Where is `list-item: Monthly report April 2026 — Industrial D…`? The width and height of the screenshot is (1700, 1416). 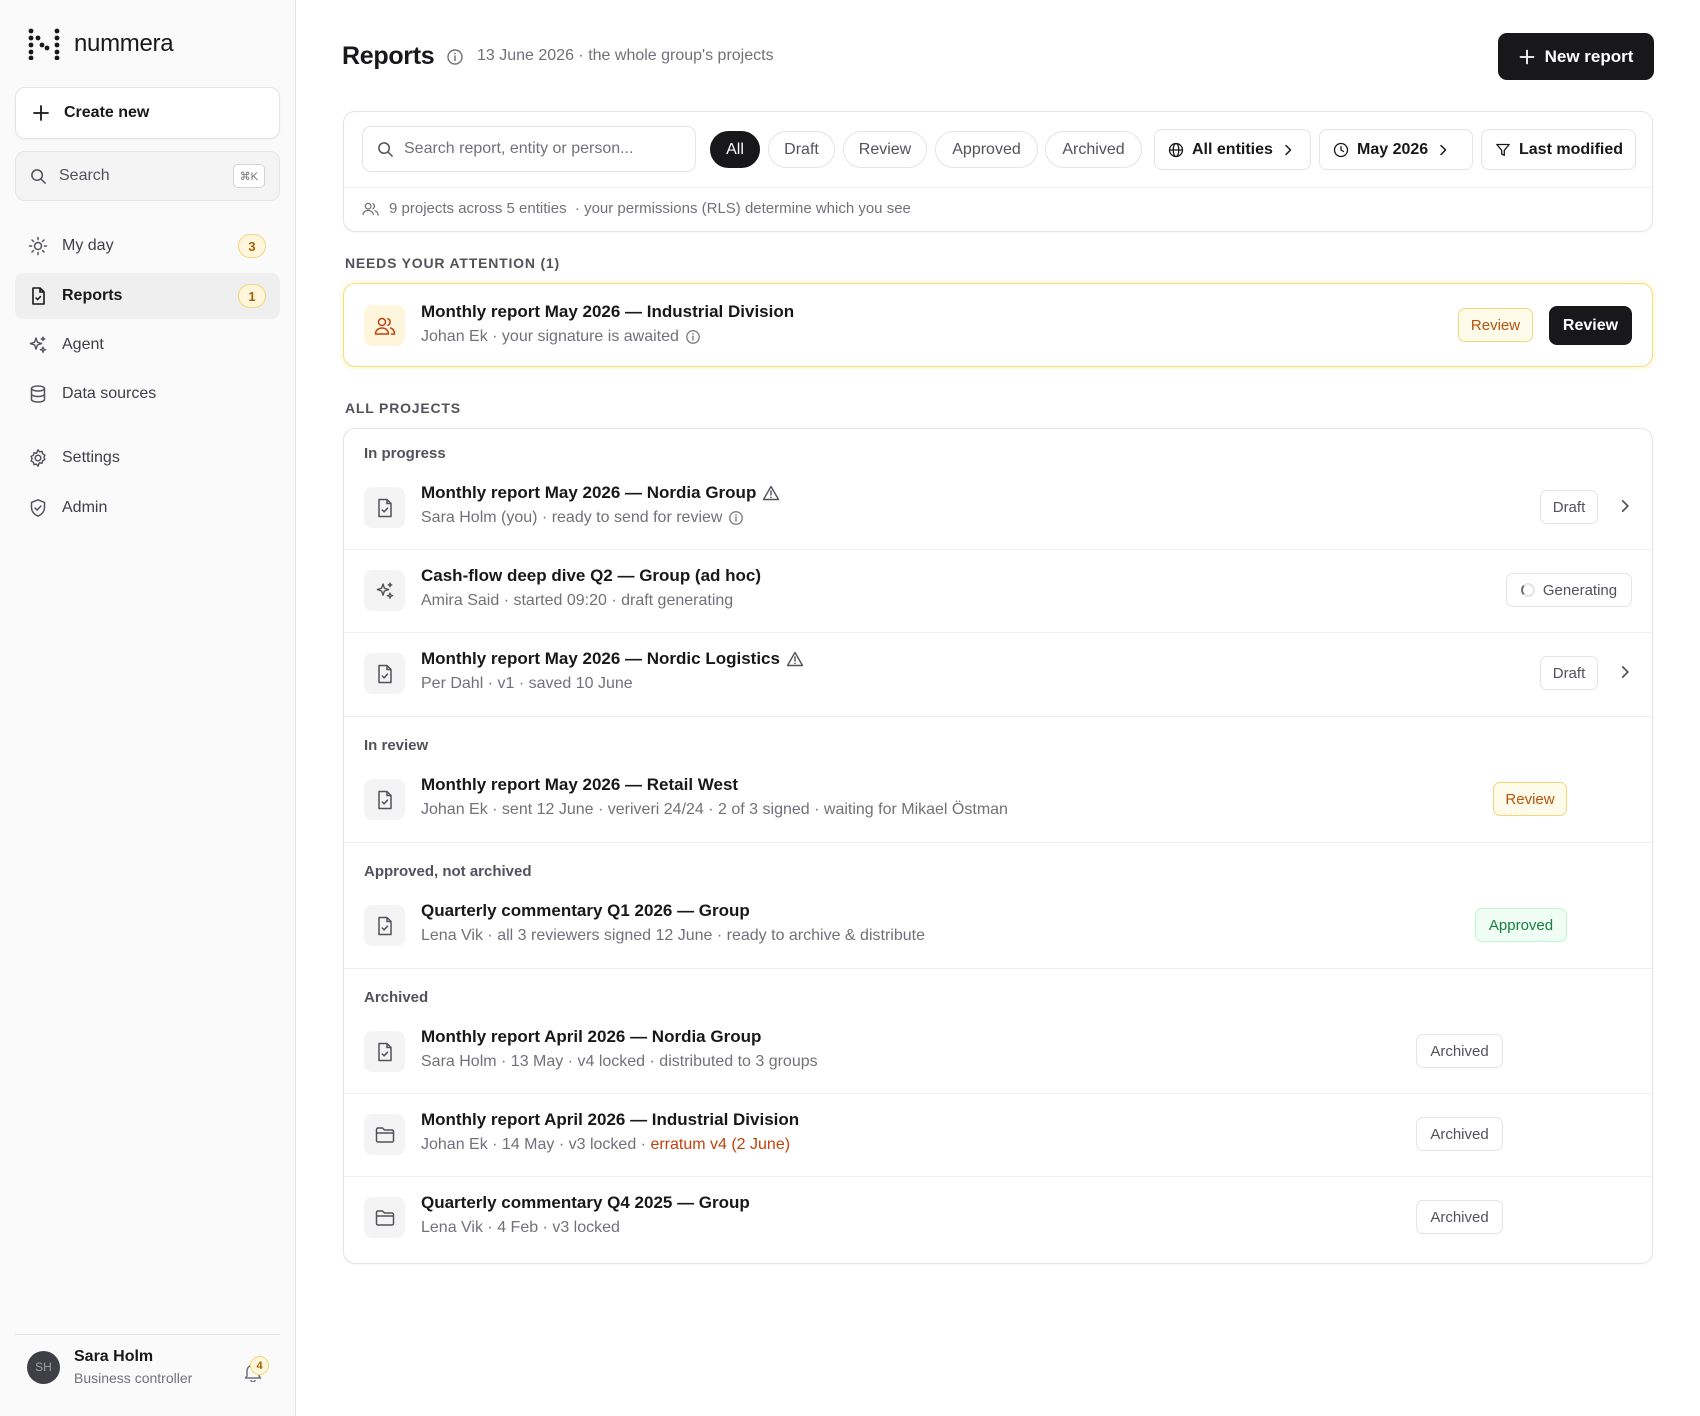 list-item: Monthly report April 2026 — Industrial D… is located at coordinates (998, 1135).